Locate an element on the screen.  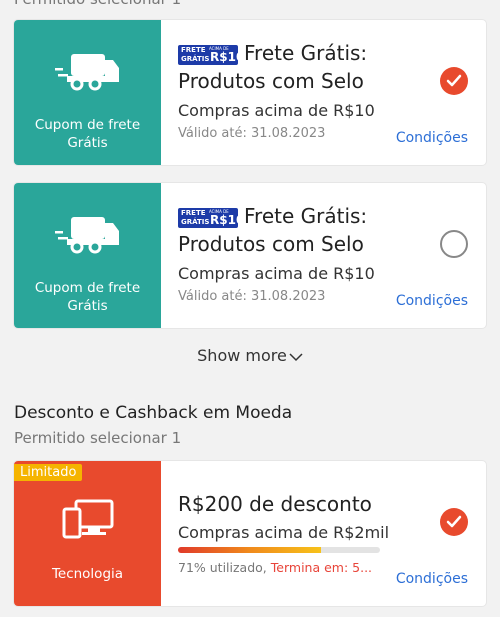
devices-icon is located at coordinates (88, 521).